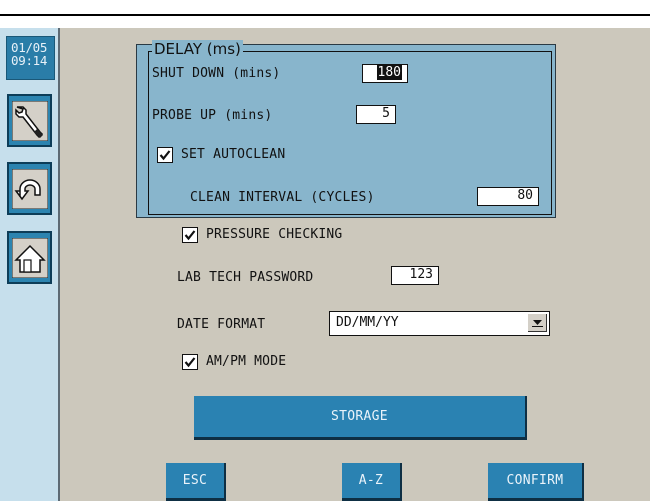 The image size is (650, 501). I want to click on confirm-button: CONFIRM, so click(536, 482).